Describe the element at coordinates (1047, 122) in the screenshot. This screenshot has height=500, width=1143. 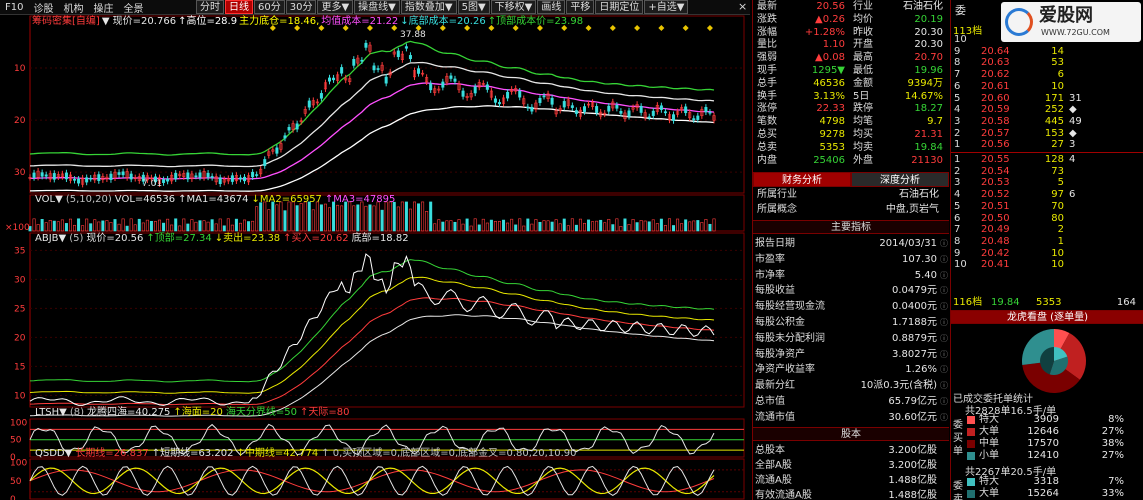
I see `sell-level-row: 3 20.58 445 49` at that location.